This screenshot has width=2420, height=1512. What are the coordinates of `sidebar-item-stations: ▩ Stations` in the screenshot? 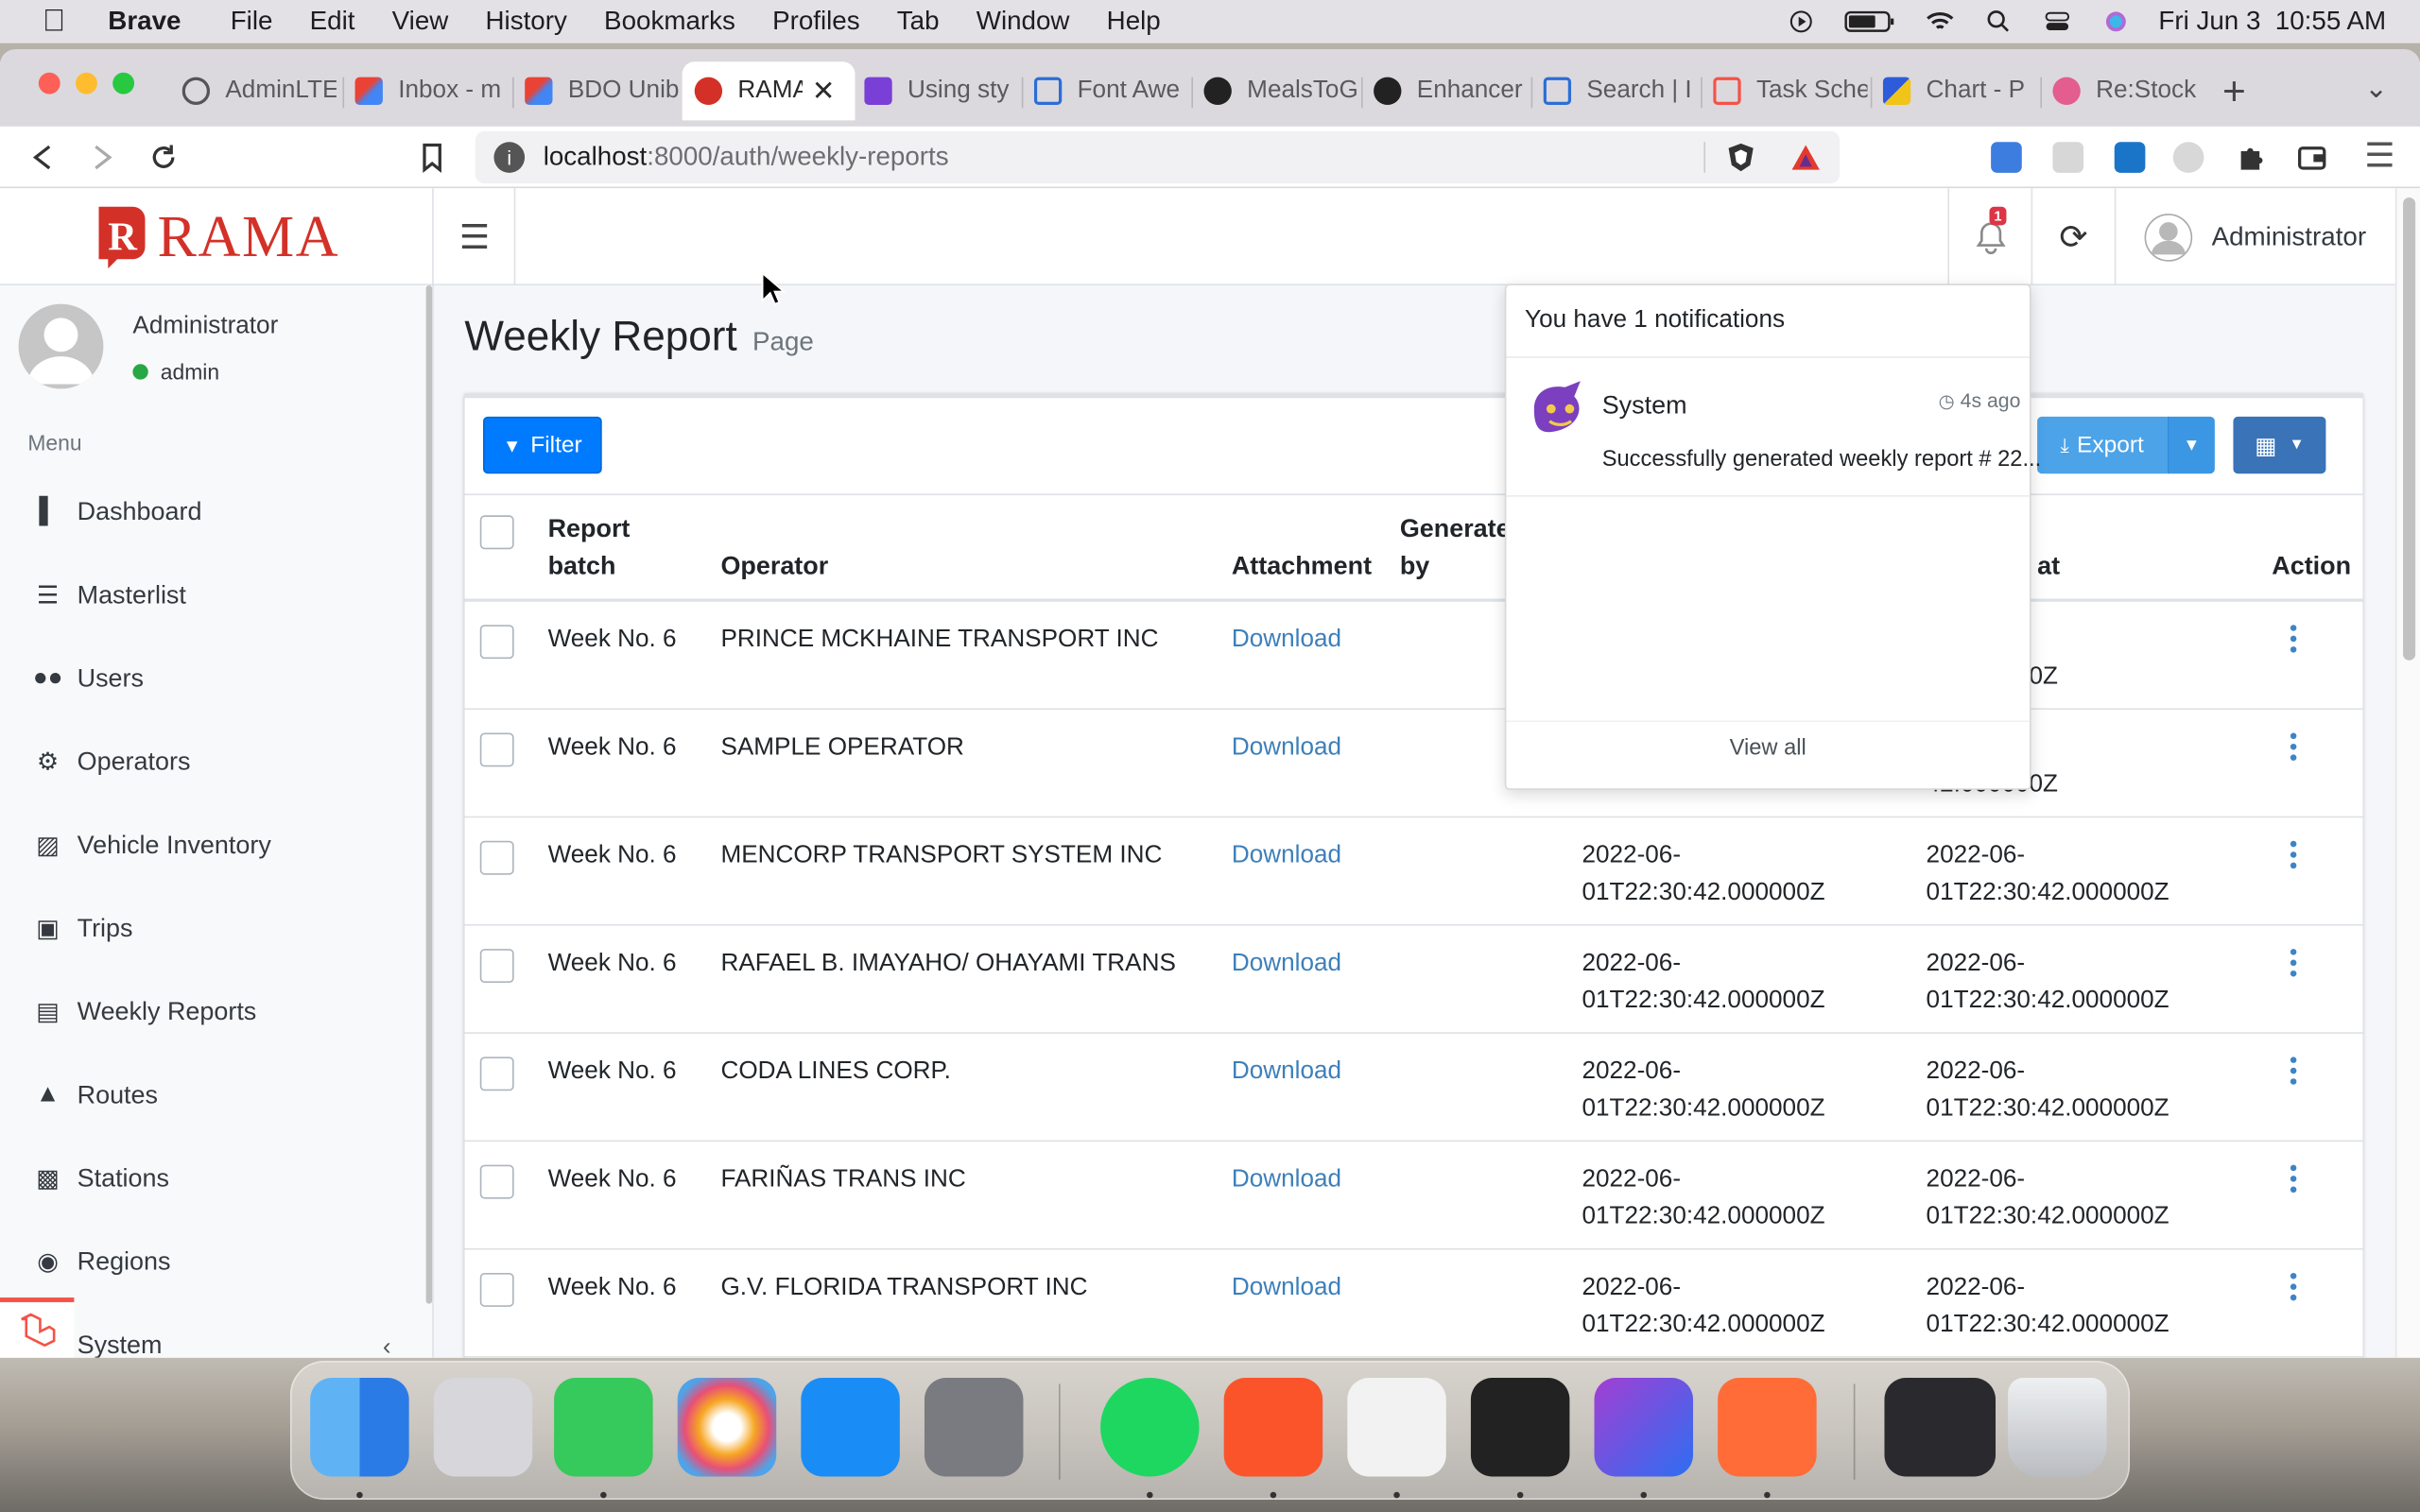 It's located at (100, 1179).